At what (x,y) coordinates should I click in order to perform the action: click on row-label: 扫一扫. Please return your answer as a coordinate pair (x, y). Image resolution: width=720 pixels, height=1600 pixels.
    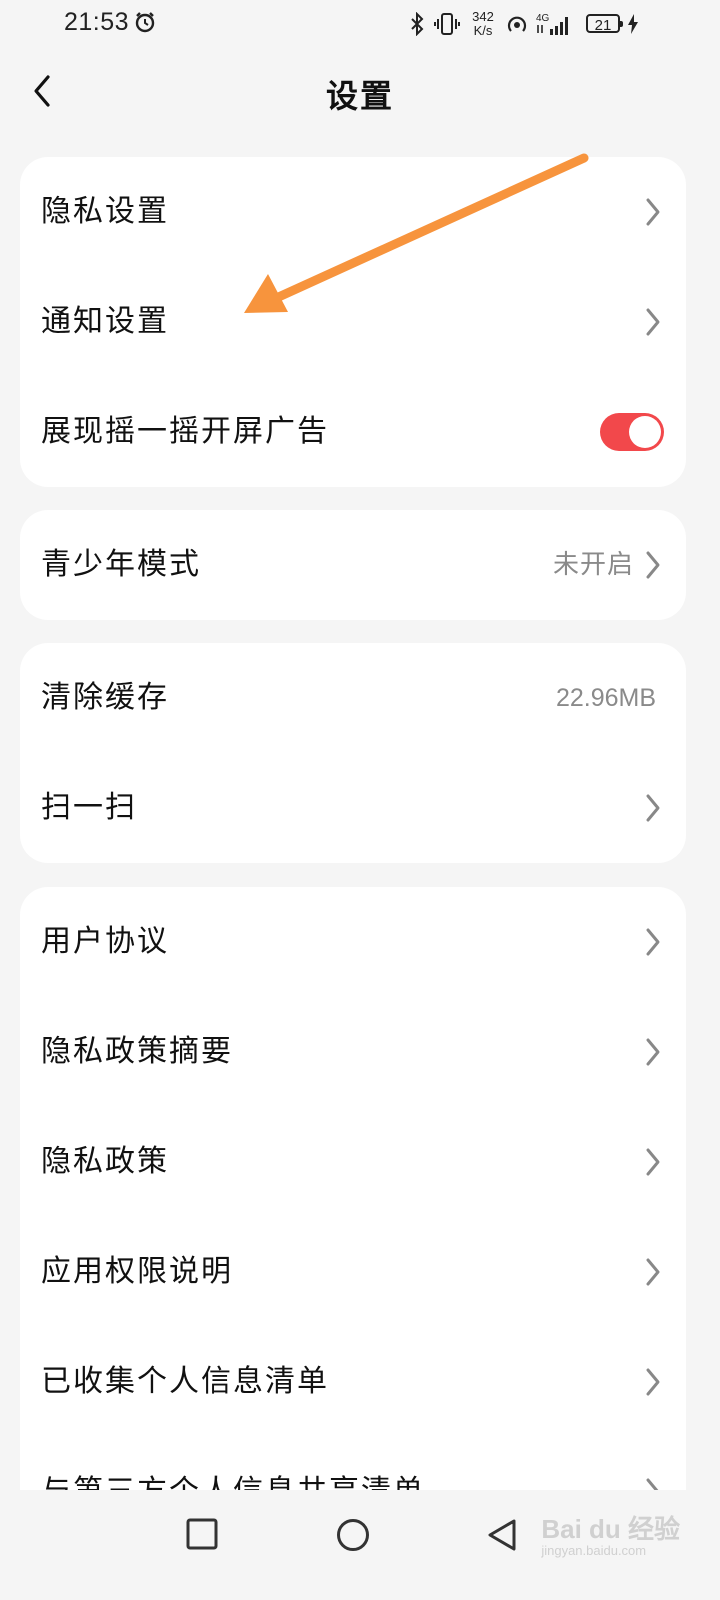
    Looking at the image, I should click on (89, 807).